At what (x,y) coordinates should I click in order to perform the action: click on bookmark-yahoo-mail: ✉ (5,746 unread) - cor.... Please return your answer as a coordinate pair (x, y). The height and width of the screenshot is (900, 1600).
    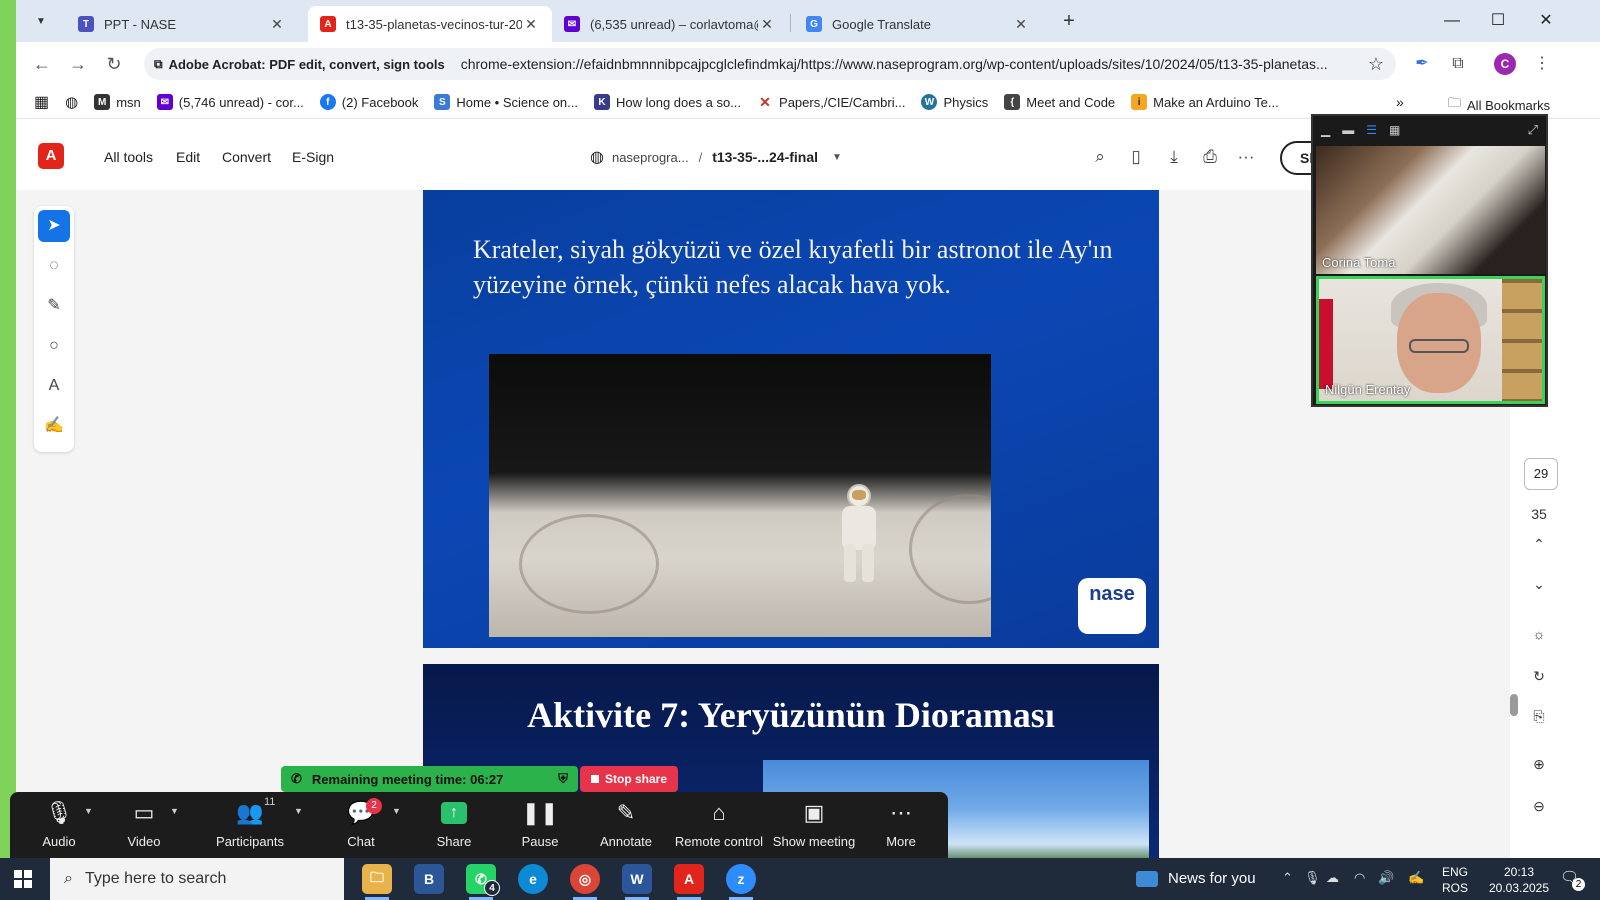
    Looking at the image, I should click on (230, 102).